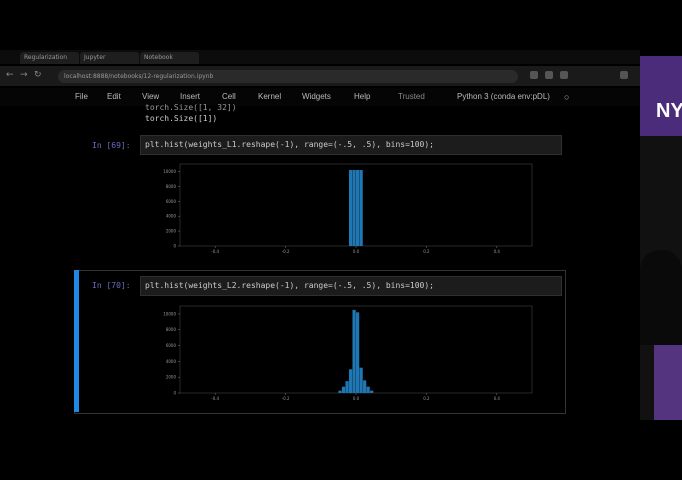 Image resolution: width=682 pixels, height=480 pixels. Describe the element at coordinates (76, 341) in the screenshot. I see `selected-cell-indicator` at that location.